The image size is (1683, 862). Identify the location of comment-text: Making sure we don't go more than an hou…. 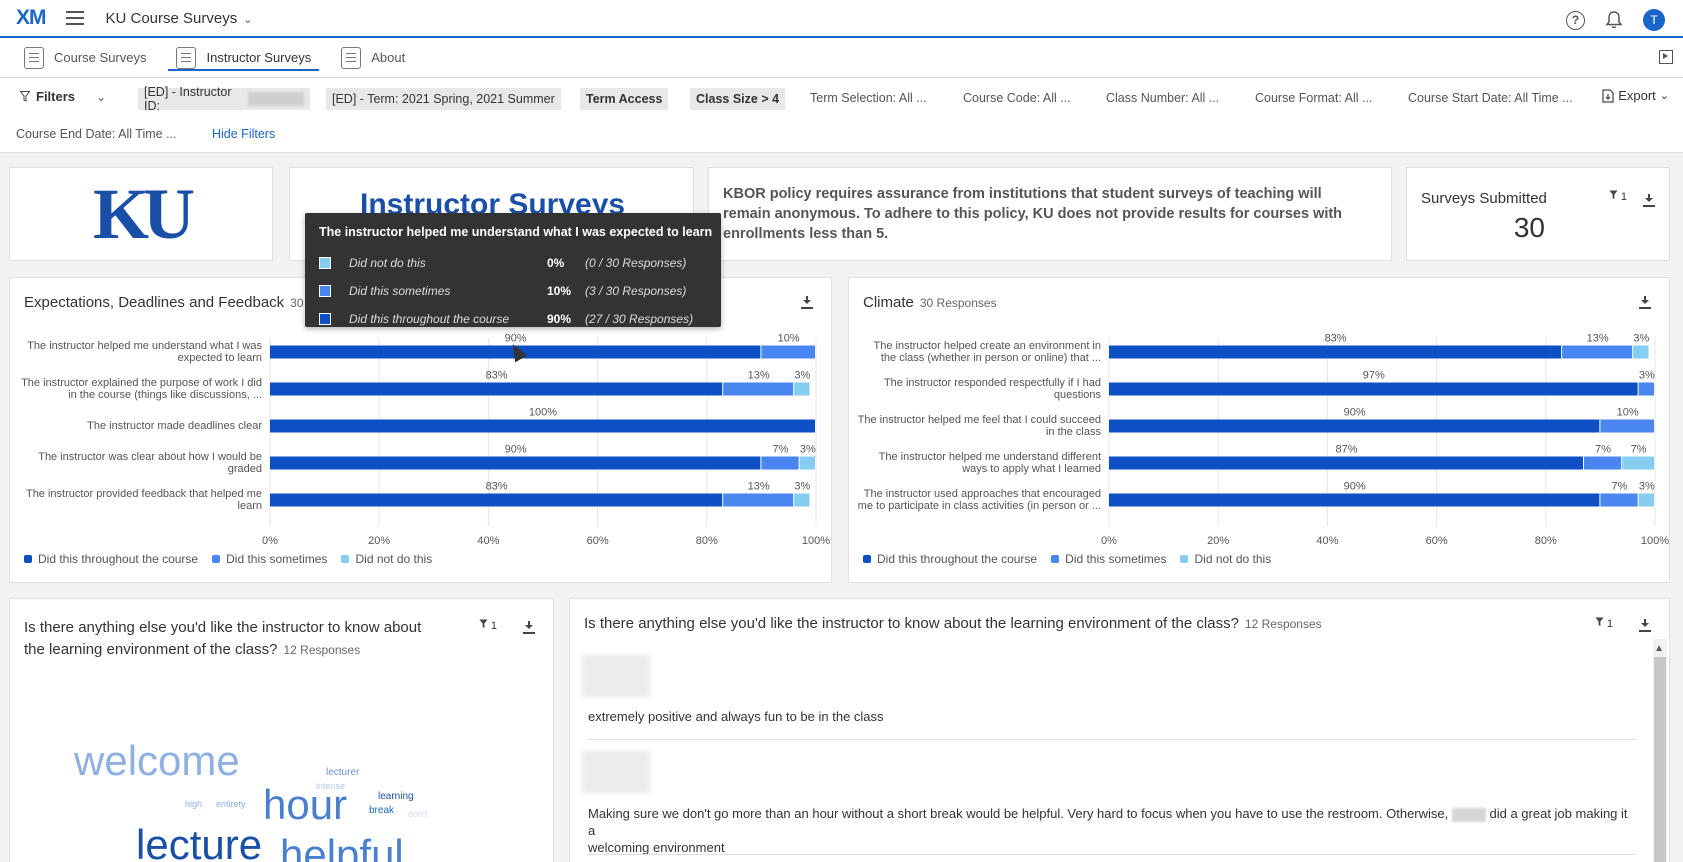
(1108, 830).